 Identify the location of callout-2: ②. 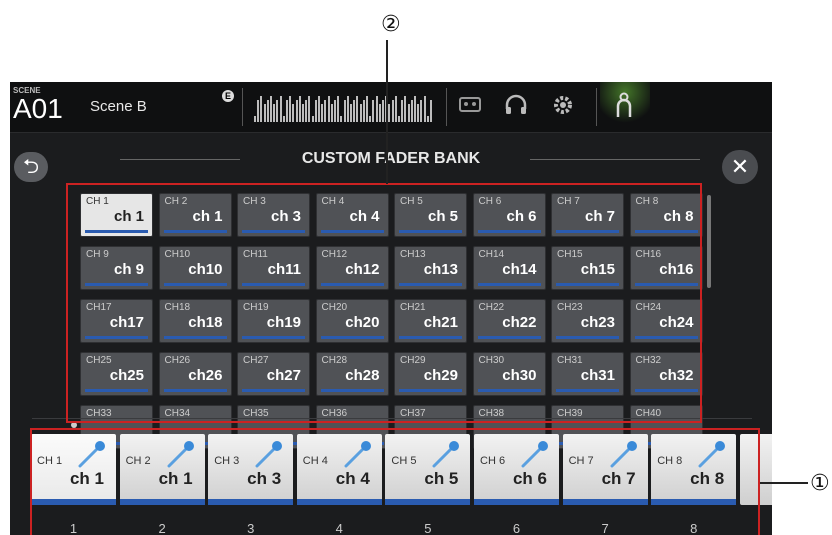
(391, 24).